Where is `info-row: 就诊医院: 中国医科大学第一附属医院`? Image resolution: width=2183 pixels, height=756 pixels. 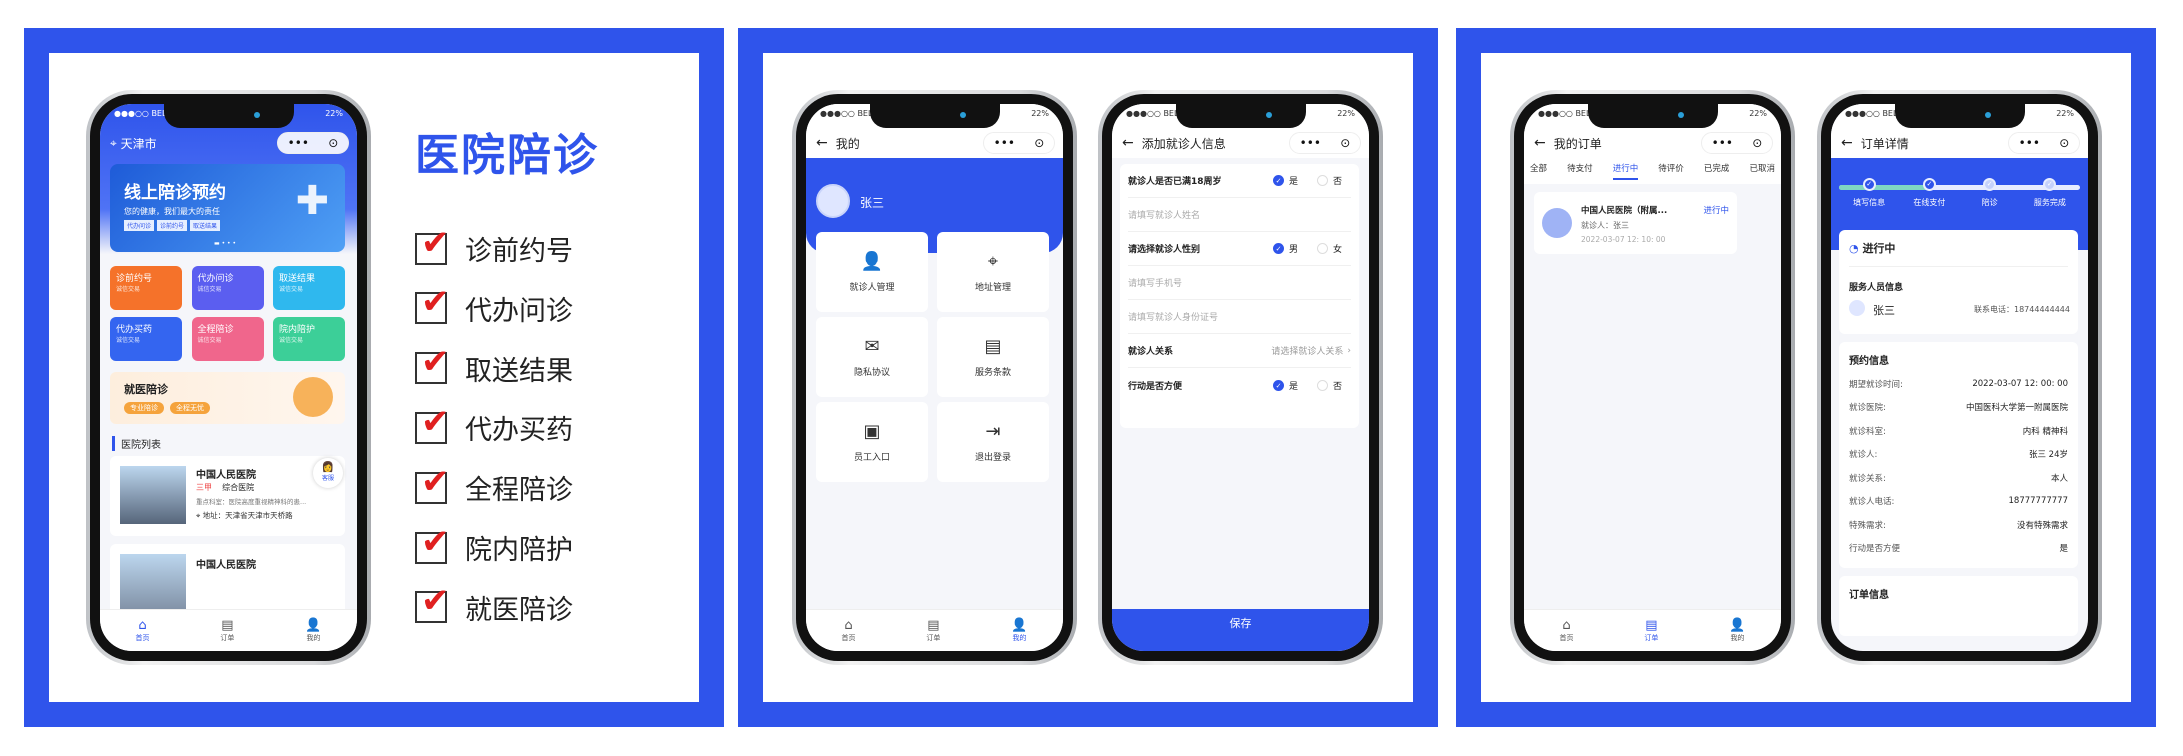 info-row: 就诊医院: 中国医科大学第一附属医院 is located at coordinates (1958, 408).